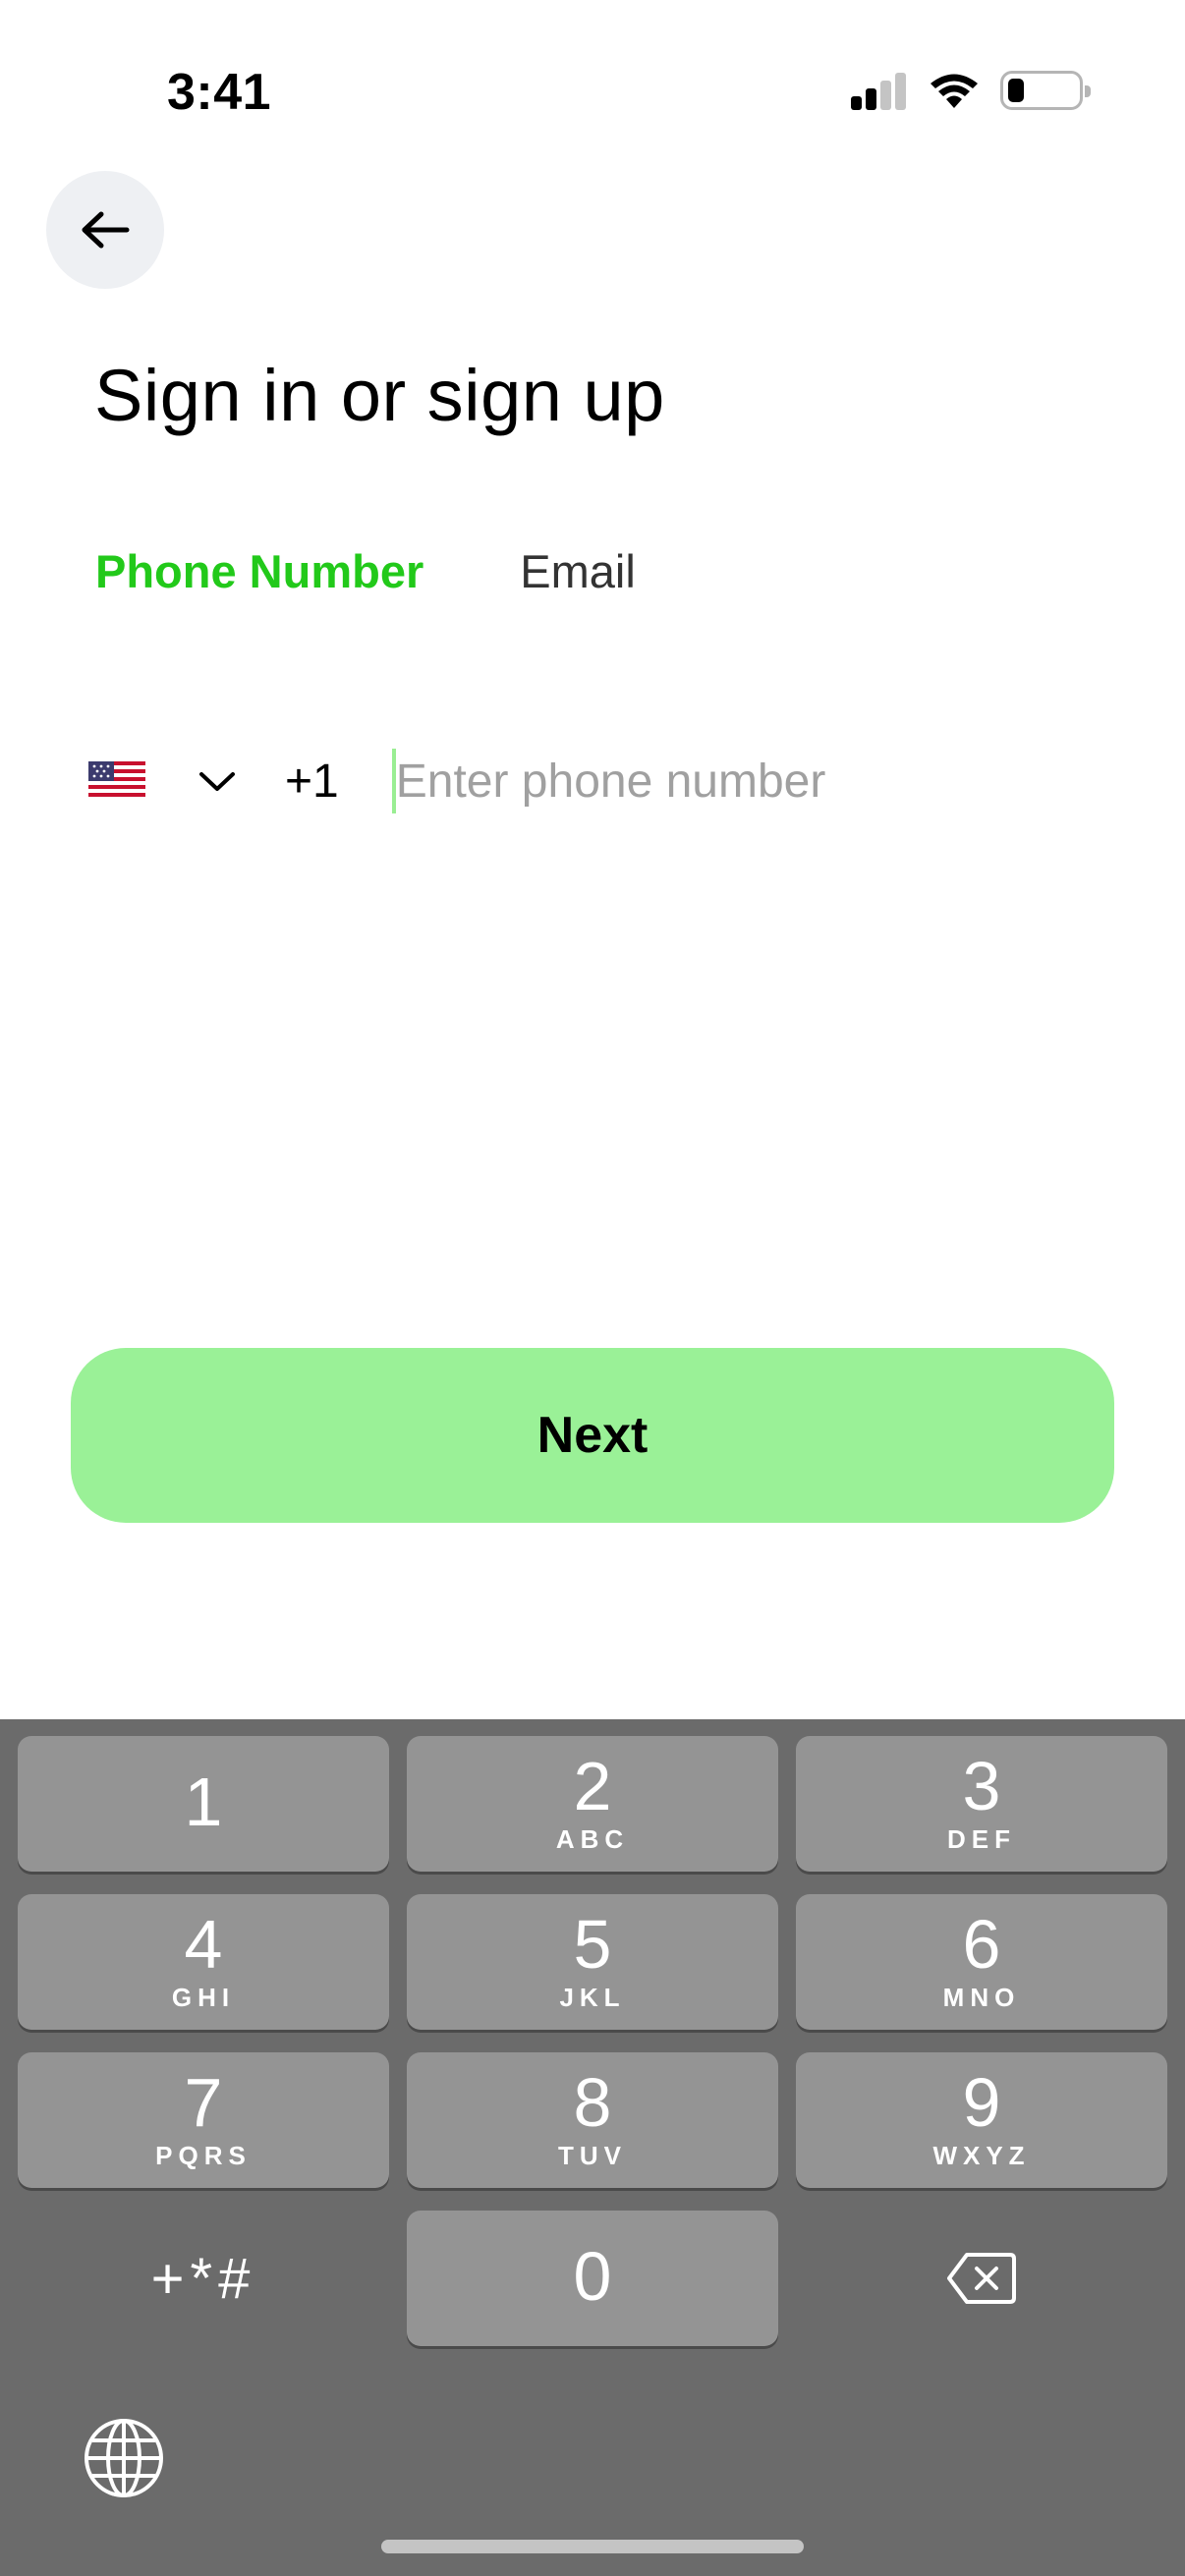 The image size is (1185, 2576). What do you see at coordinates (578, 571) in the screenshot?
I see `tab-email: Email` at bounding box center [578, 571].